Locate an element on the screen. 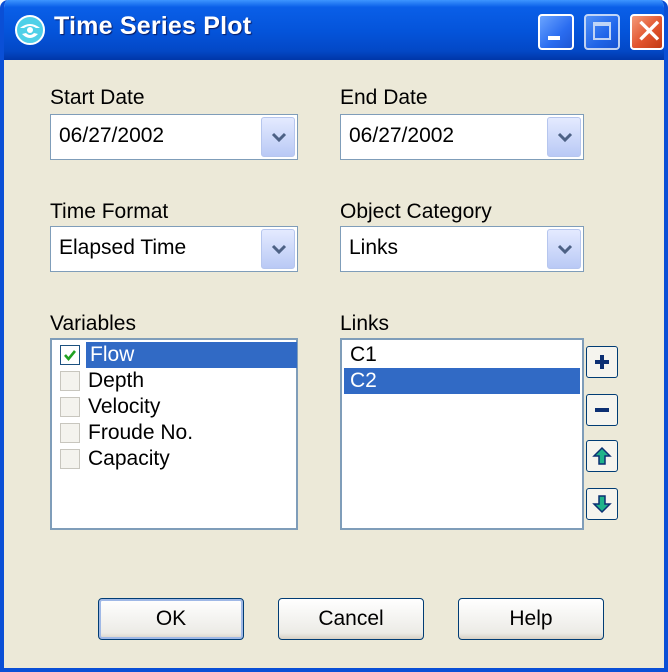 Image resolution: width=668 pixels, height=672 pixels. app-icon is located at coordinates (30, 30).